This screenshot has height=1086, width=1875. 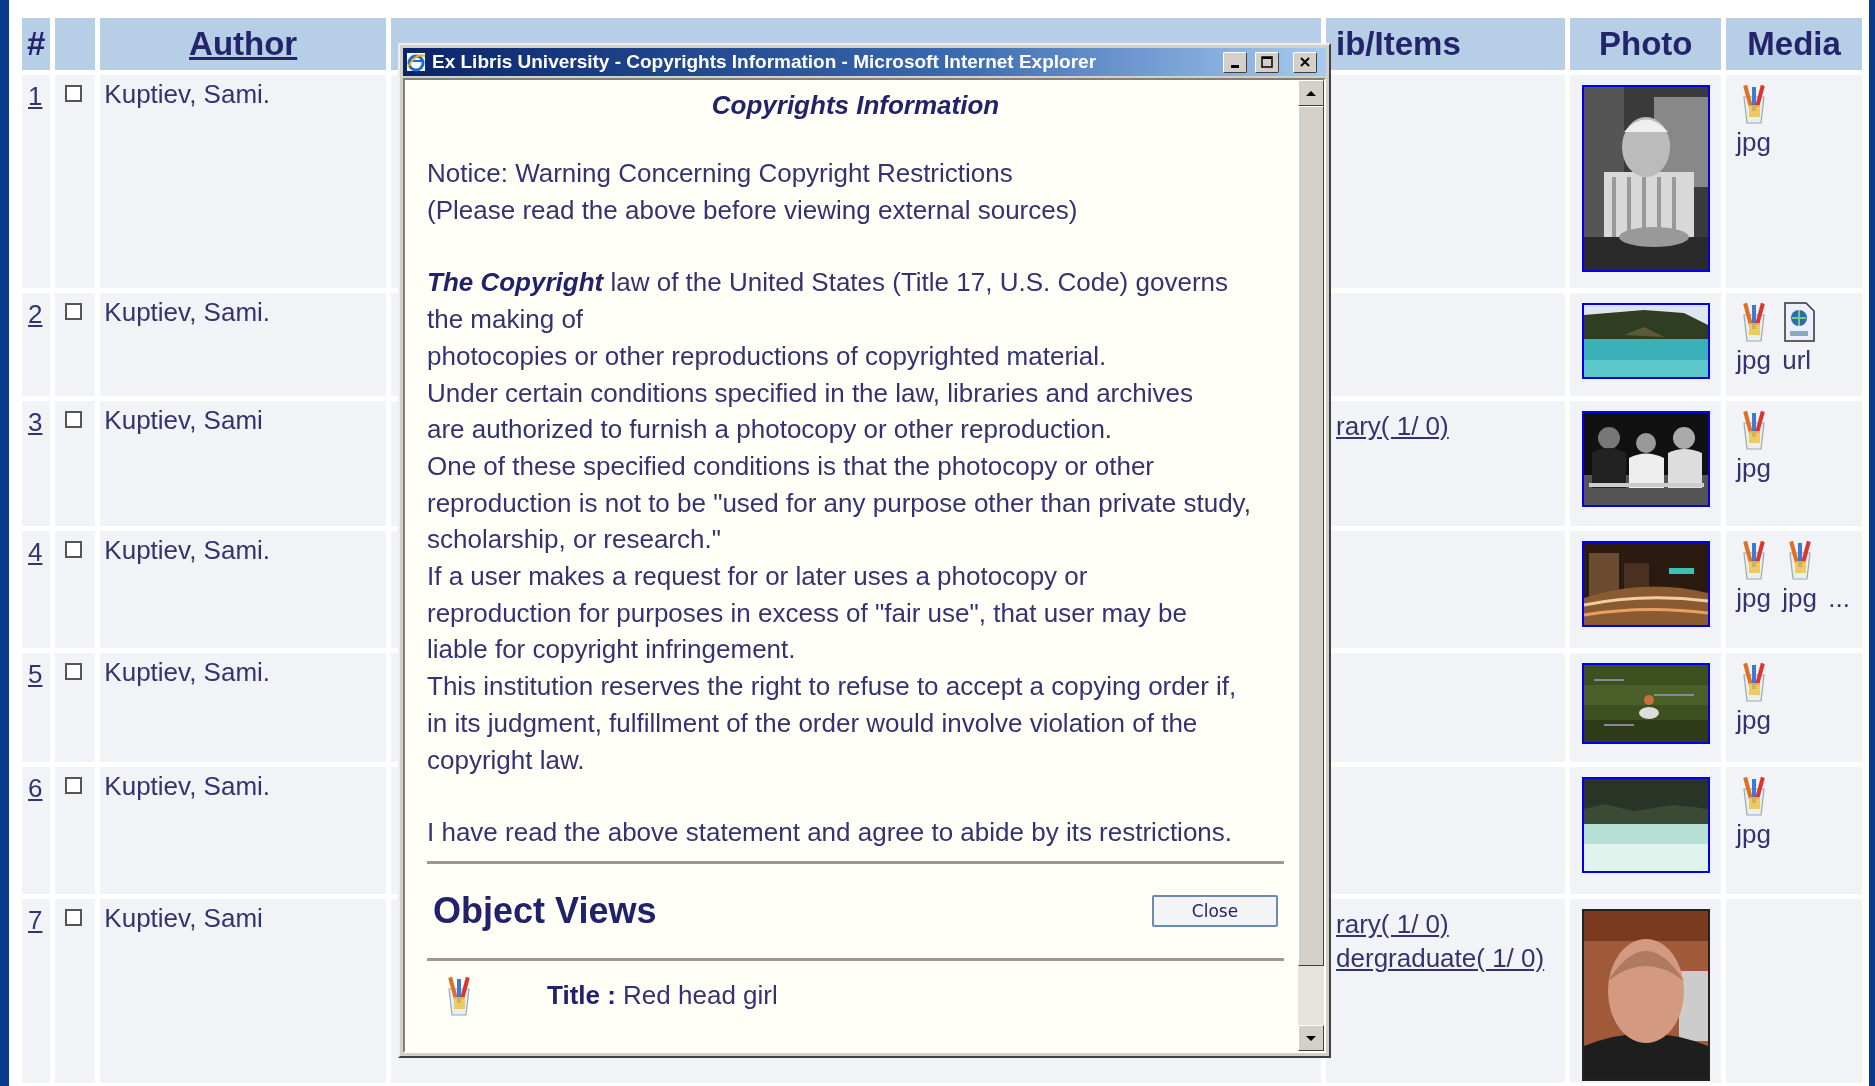 What do you see at coordinates (767, 356) in the screenshot?
I see `copyright-text: photocopies or other reproductions of copyrighted material.` at bounding box center [767, 356].